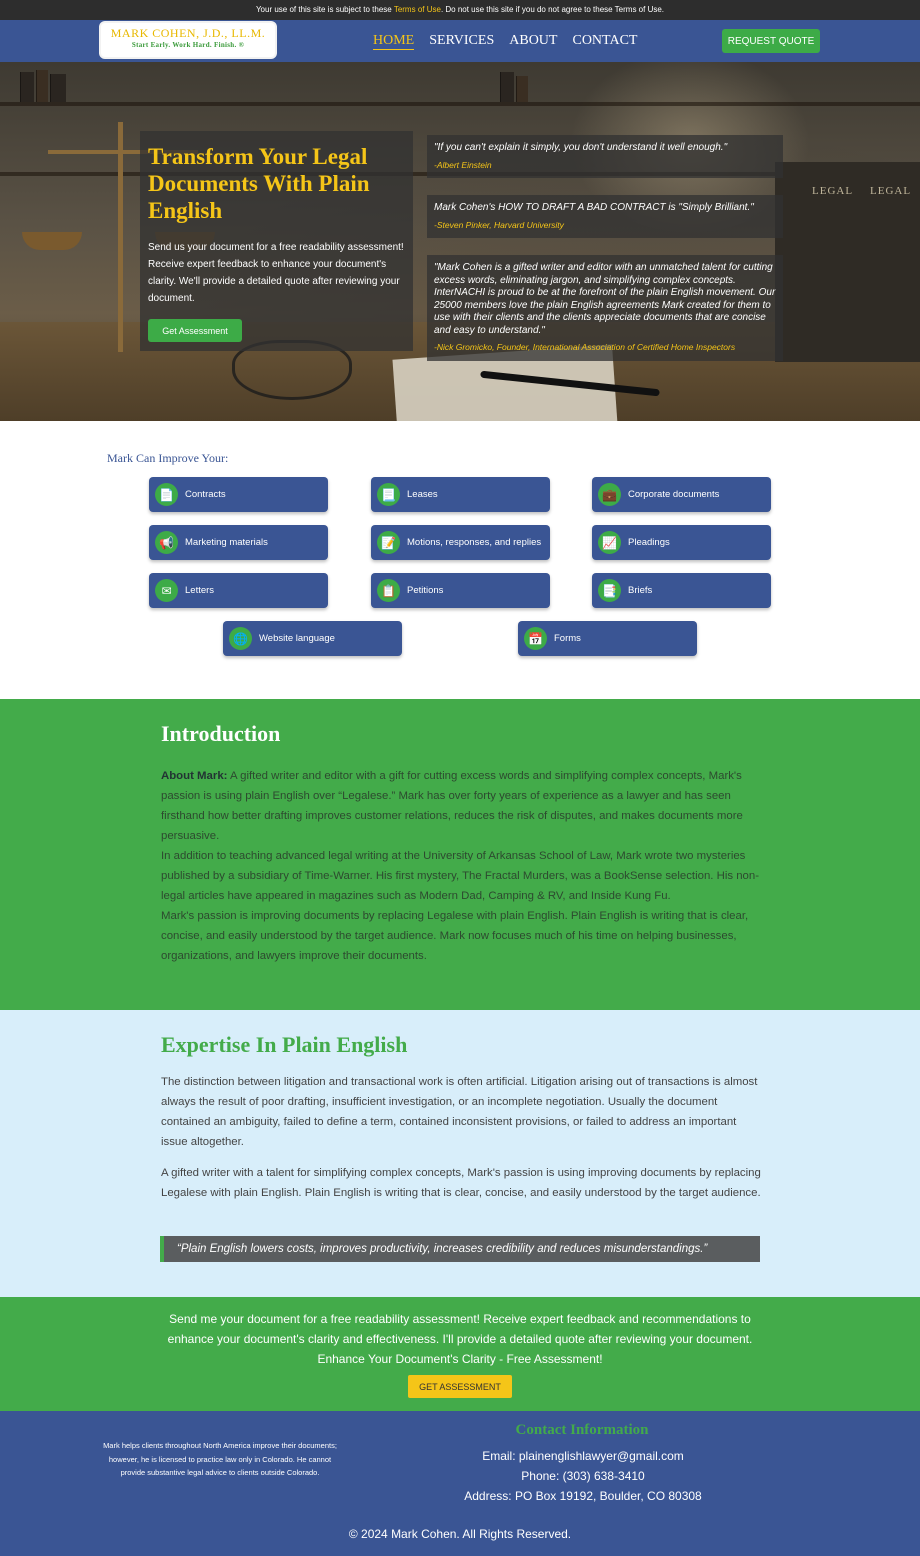 The image size is (920, 1556). What do you see at coordinates (463, 164) in the screenshot?
I see `testimonial-author: -Albert Einstein` at bounding box center [463, 164].